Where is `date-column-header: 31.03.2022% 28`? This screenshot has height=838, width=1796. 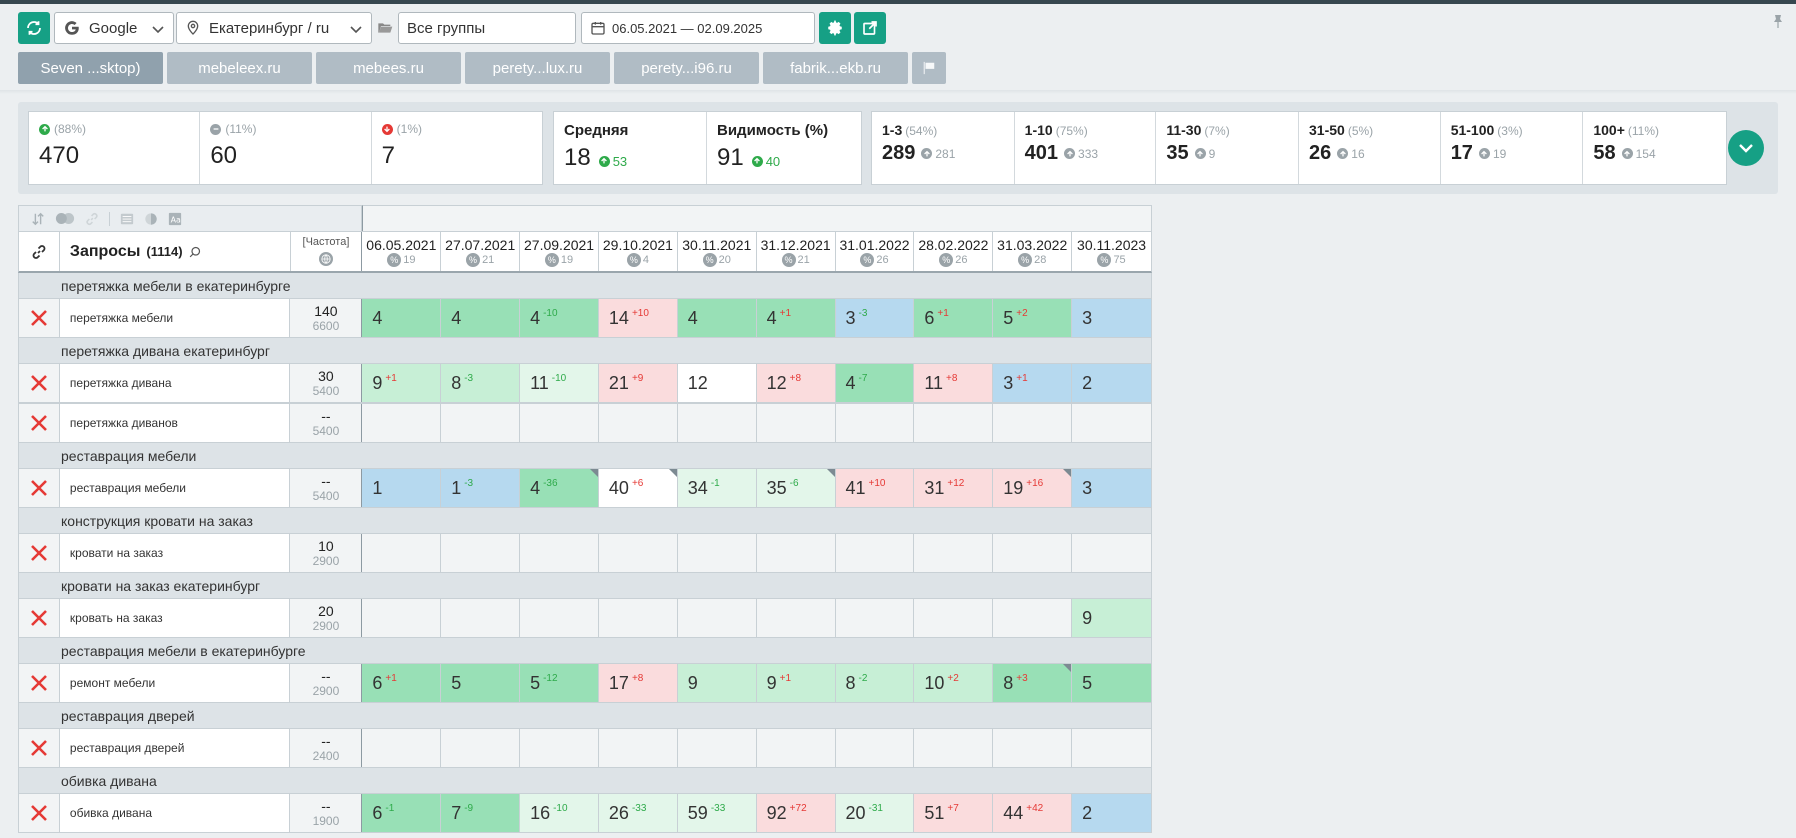
date-column-header: 31.03.2022% 28 is located at coordinates (1033, 251).